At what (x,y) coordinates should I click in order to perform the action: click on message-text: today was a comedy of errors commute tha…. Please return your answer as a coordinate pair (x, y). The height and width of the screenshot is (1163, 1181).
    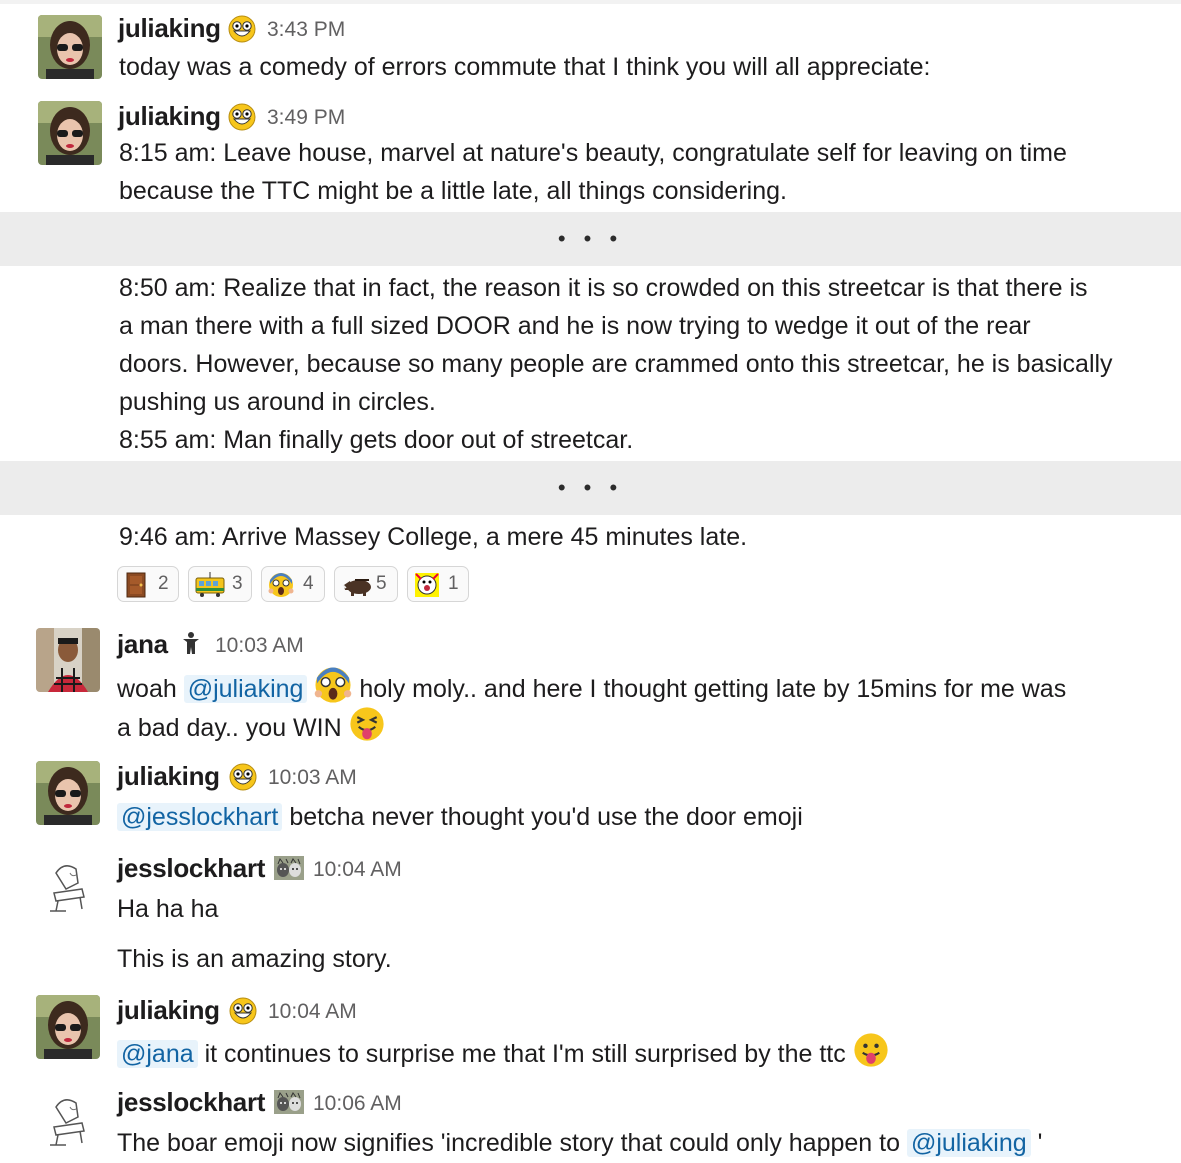
    Looking at the image, I should click on (525, 67).